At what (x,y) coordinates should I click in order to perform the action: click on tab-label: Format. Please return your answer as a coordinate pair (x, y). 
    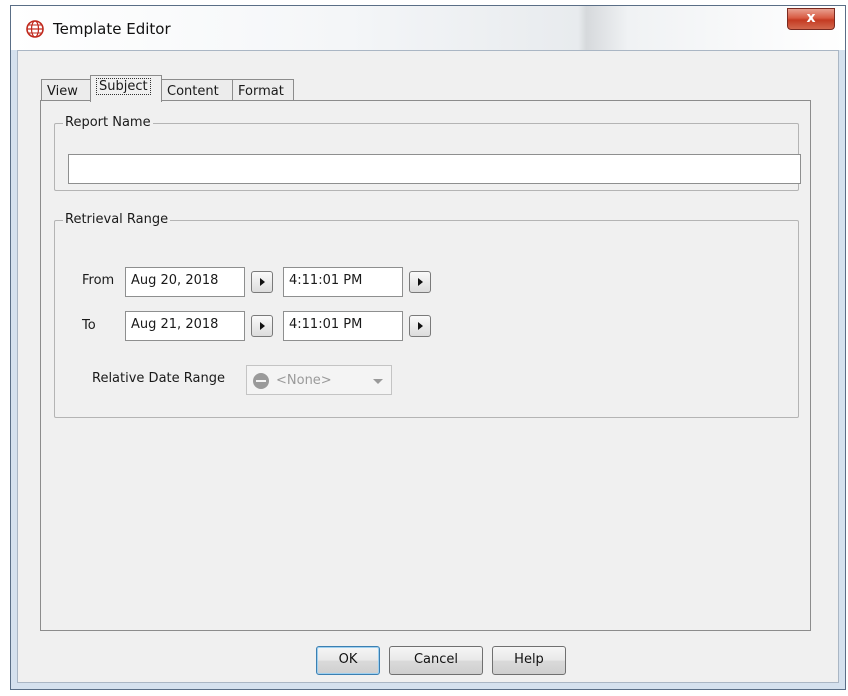
    Looking at the image, I should click on (261, 91).